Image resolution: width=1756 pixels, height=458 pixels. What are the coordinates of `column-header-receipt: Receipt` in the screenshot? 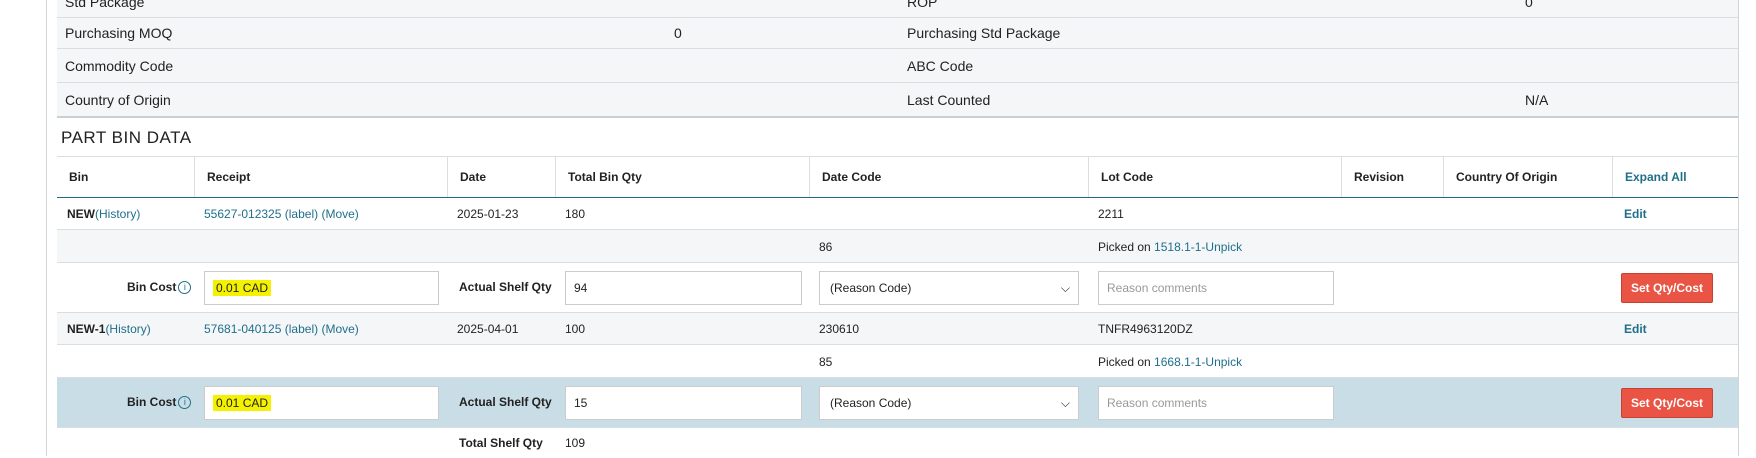 It's located at (320, 177).